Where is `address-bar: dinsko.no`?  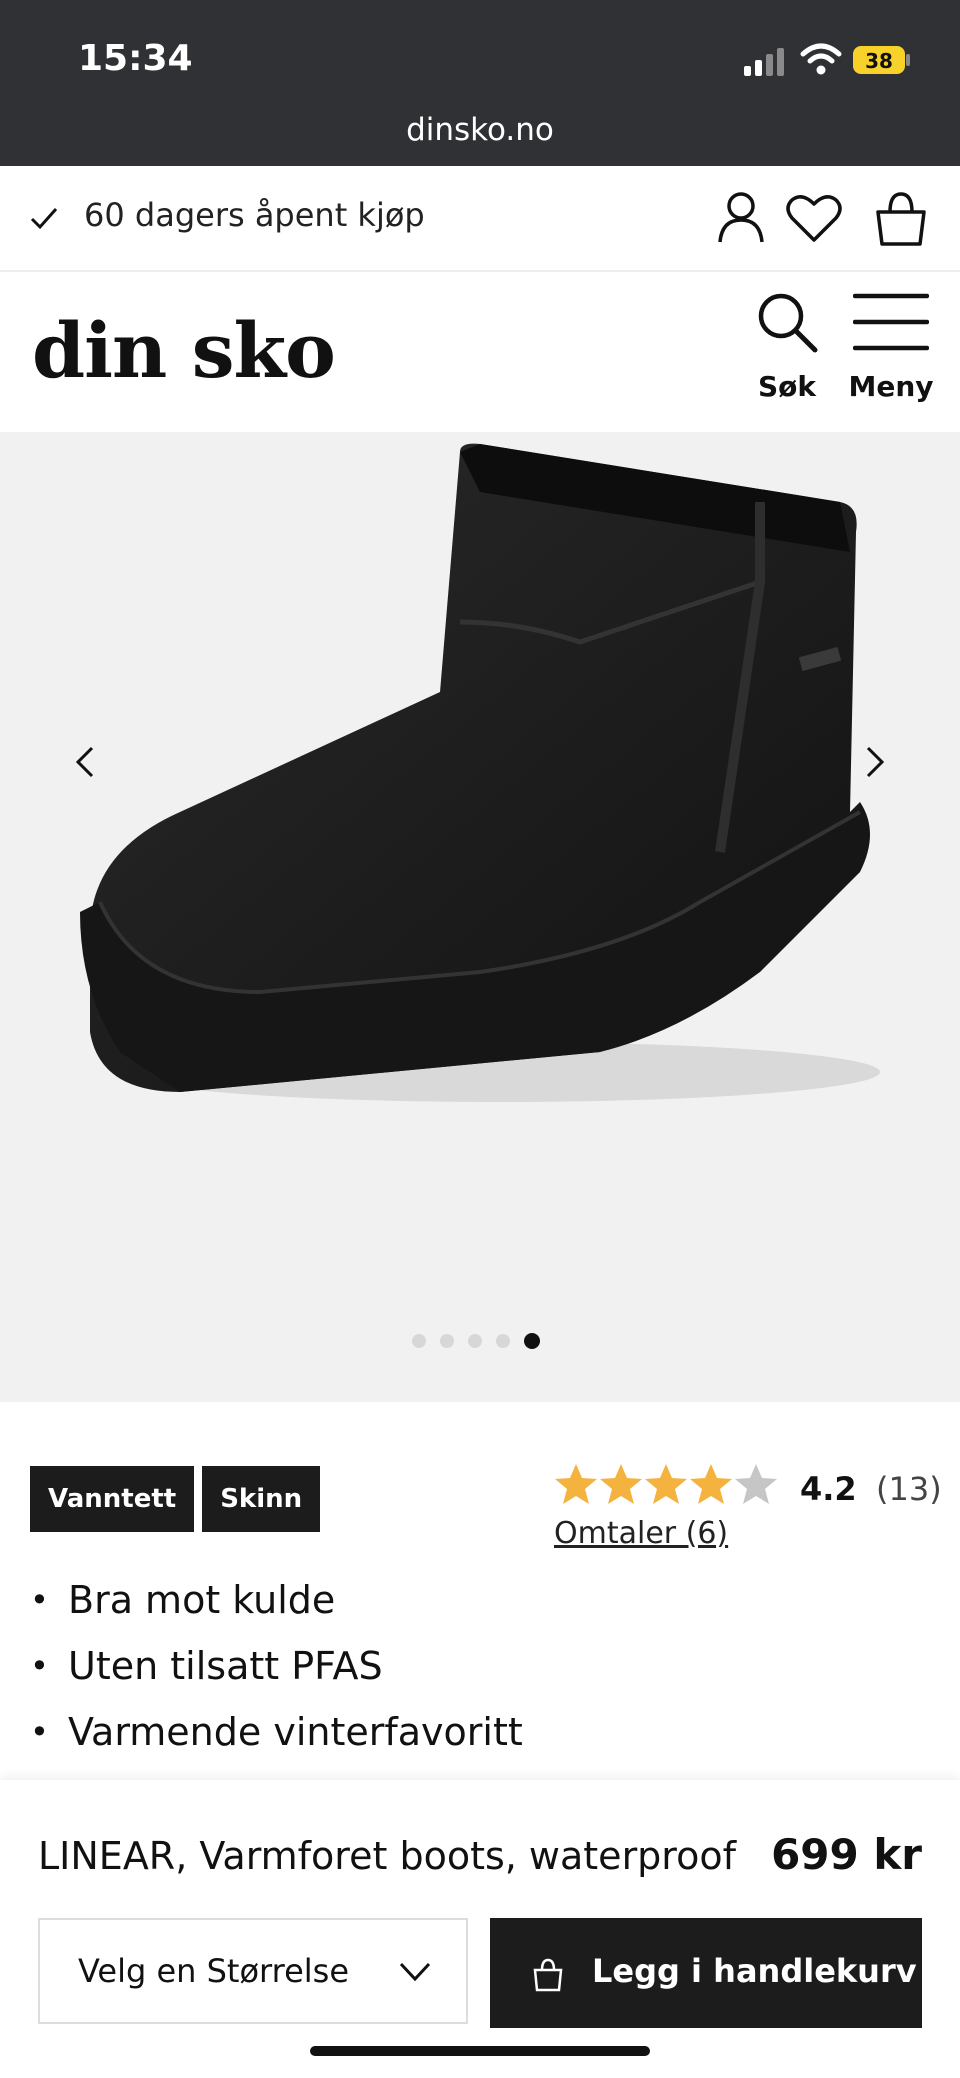 address-bar: dinsko.no is located at coordinates (480, 130).